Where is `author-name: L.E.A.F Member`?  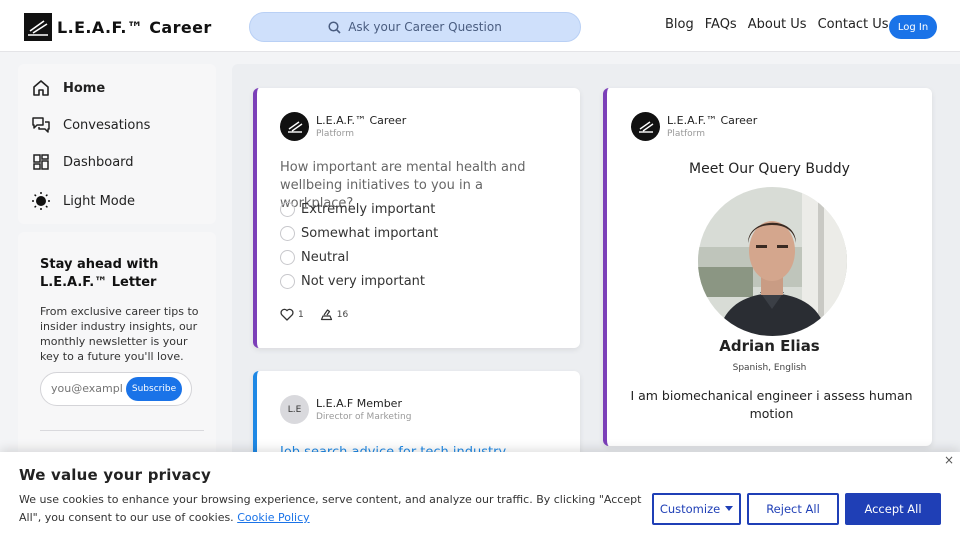 author-name: L.E.A.F Member is located at coordinates (359, 403).